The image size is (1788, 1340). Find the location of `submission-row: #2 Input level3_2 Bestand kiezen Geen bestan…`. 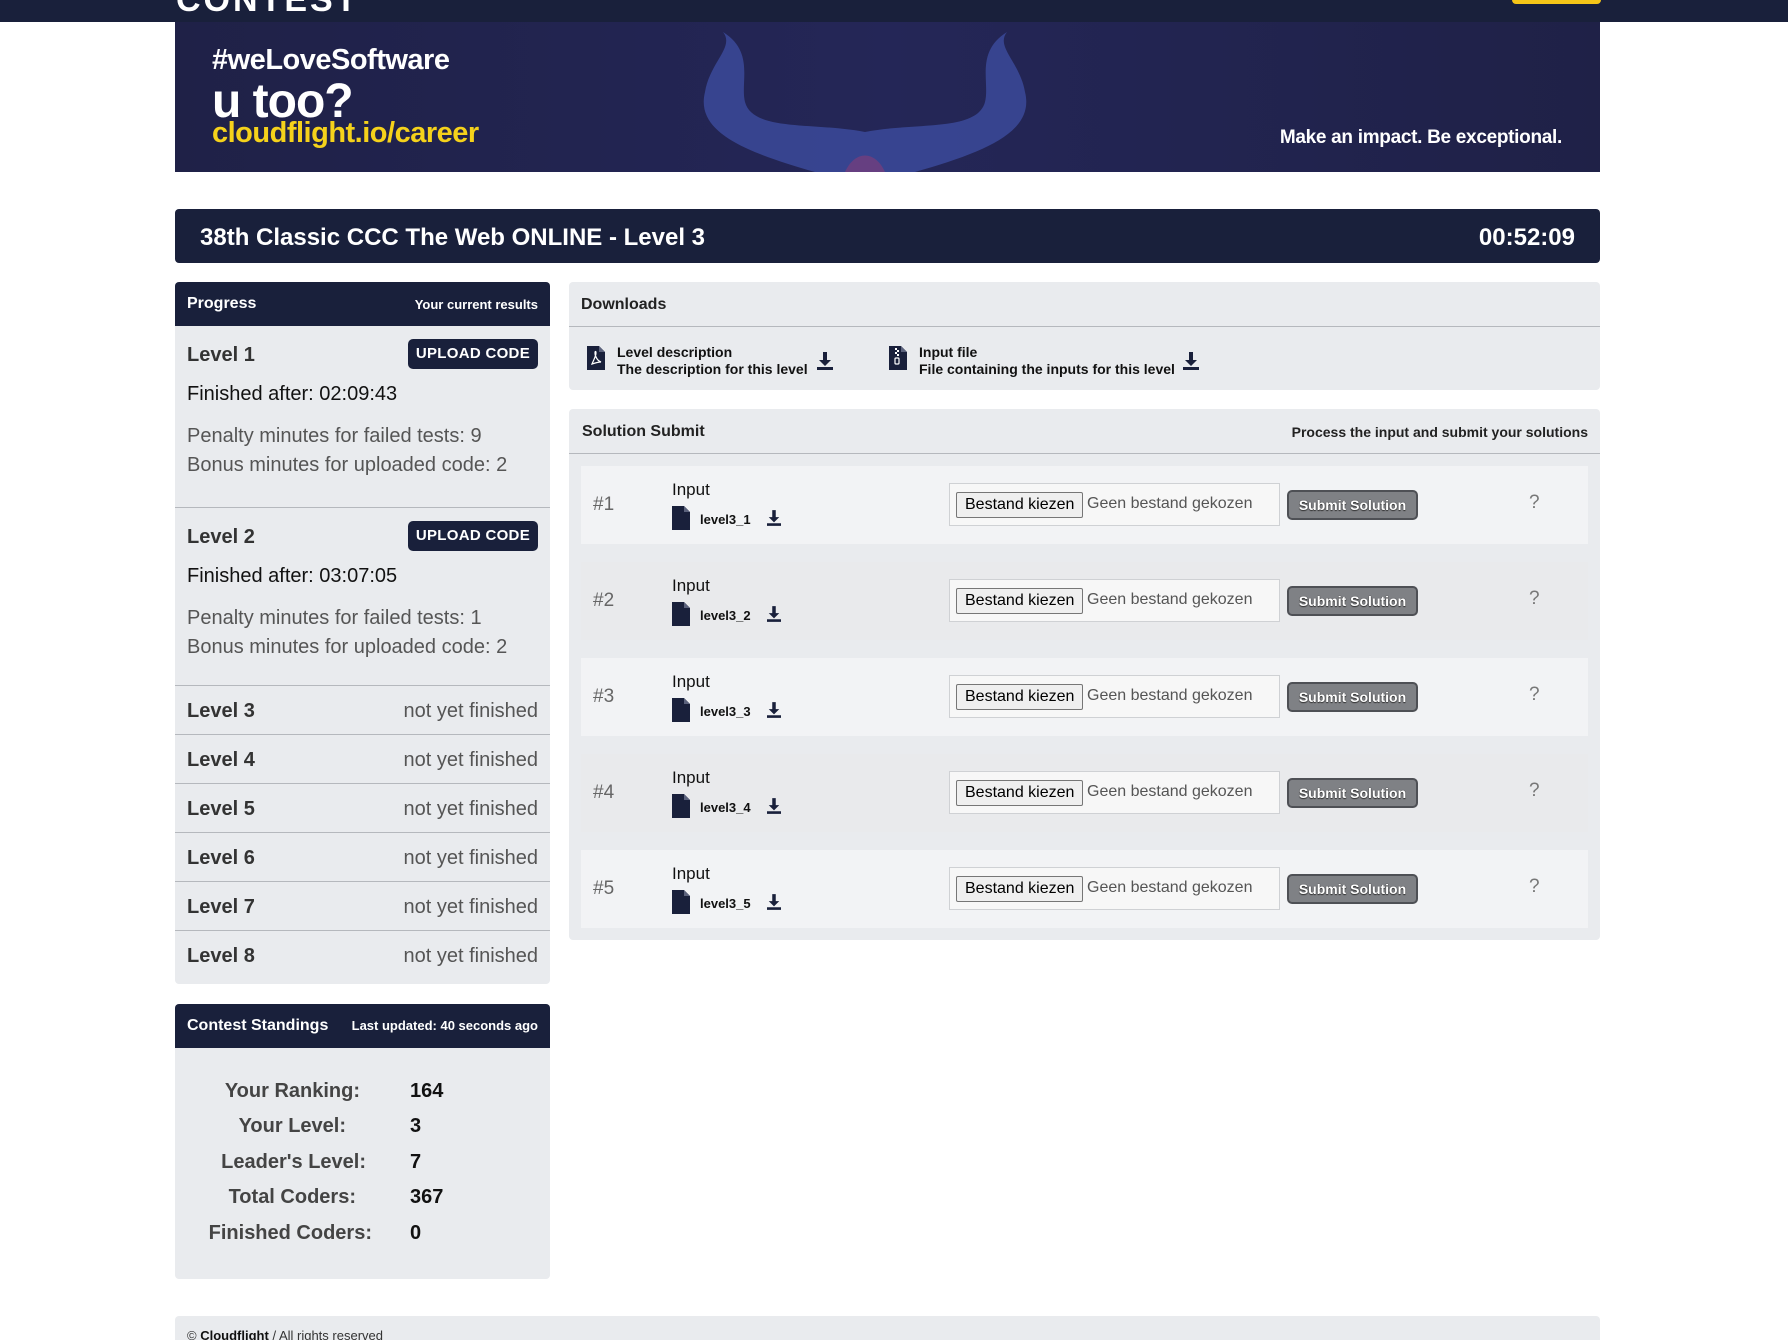

submission-row: #2 Input level3_2 Bestand kiezen Geen bestan… is located at coordinates (1084, 601).